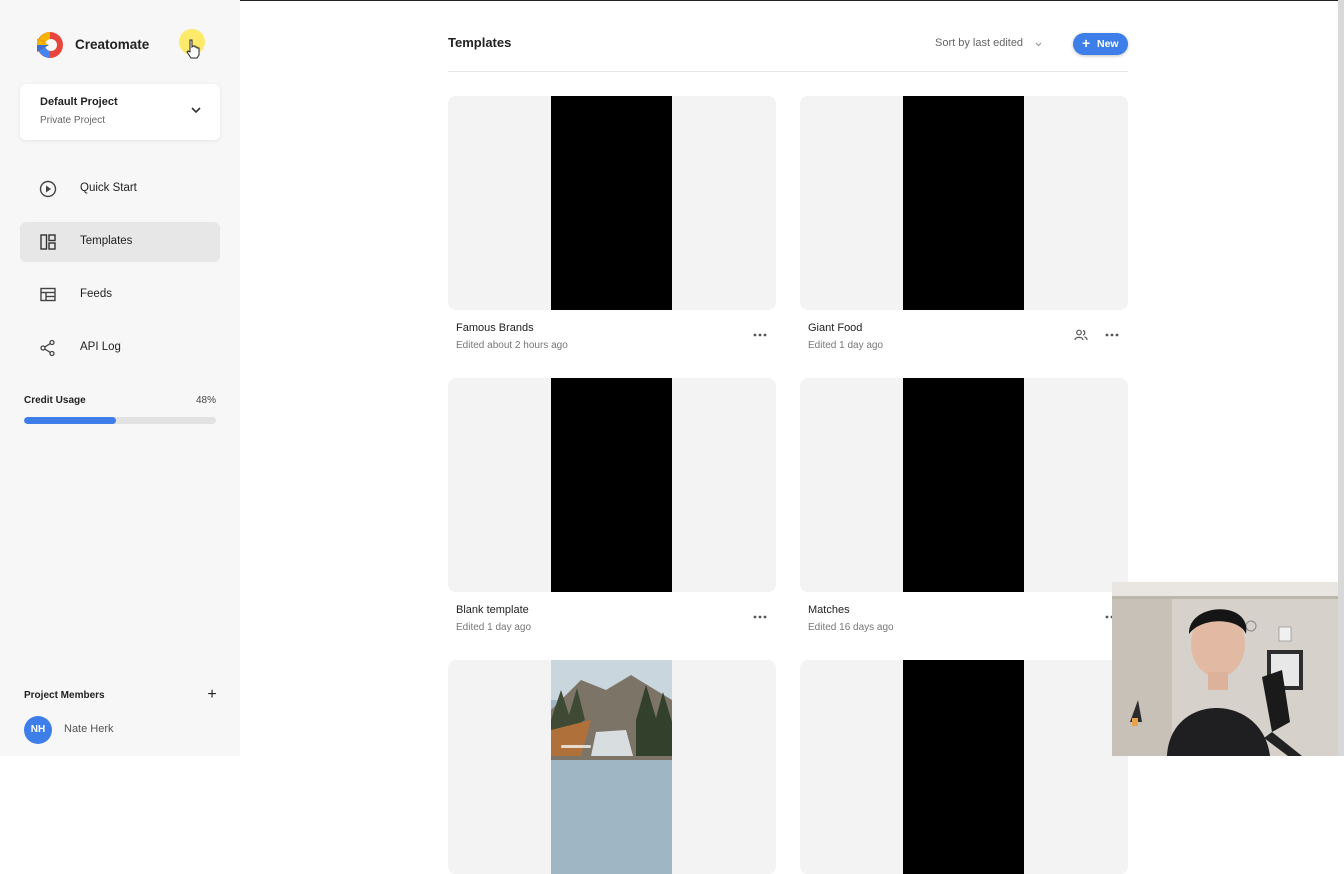 Image resolution: width=1344 pixels, height=874 pixels. I want to click on templates-icon, so click(48, 242).